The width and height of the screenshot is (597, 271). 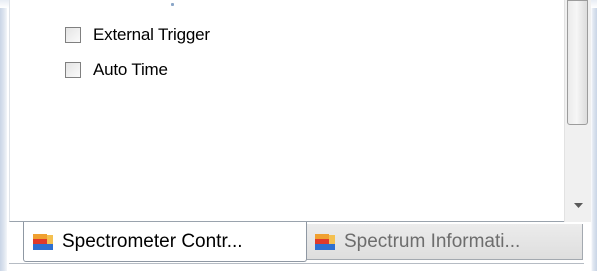 I want to click on scroll-thumb, so click(x=577, y=62).